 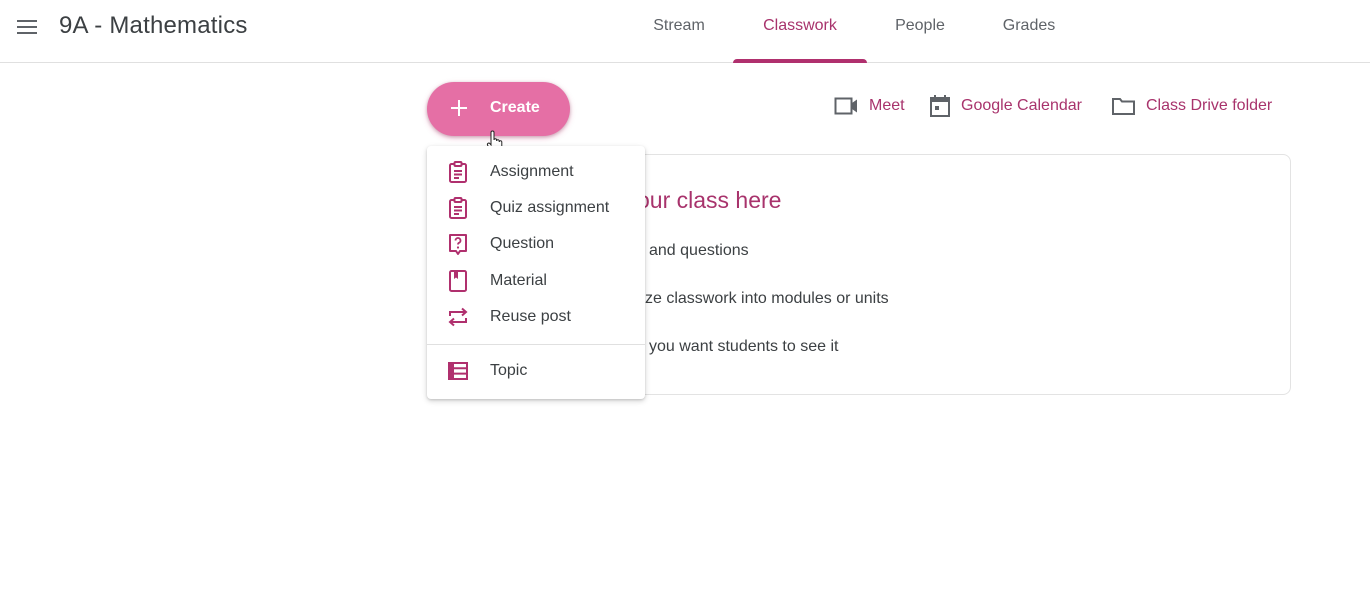 What do you see at coordinates (920, 25) in the screenshot?
I see `tab-label: People` at bounding box center [920, 25].